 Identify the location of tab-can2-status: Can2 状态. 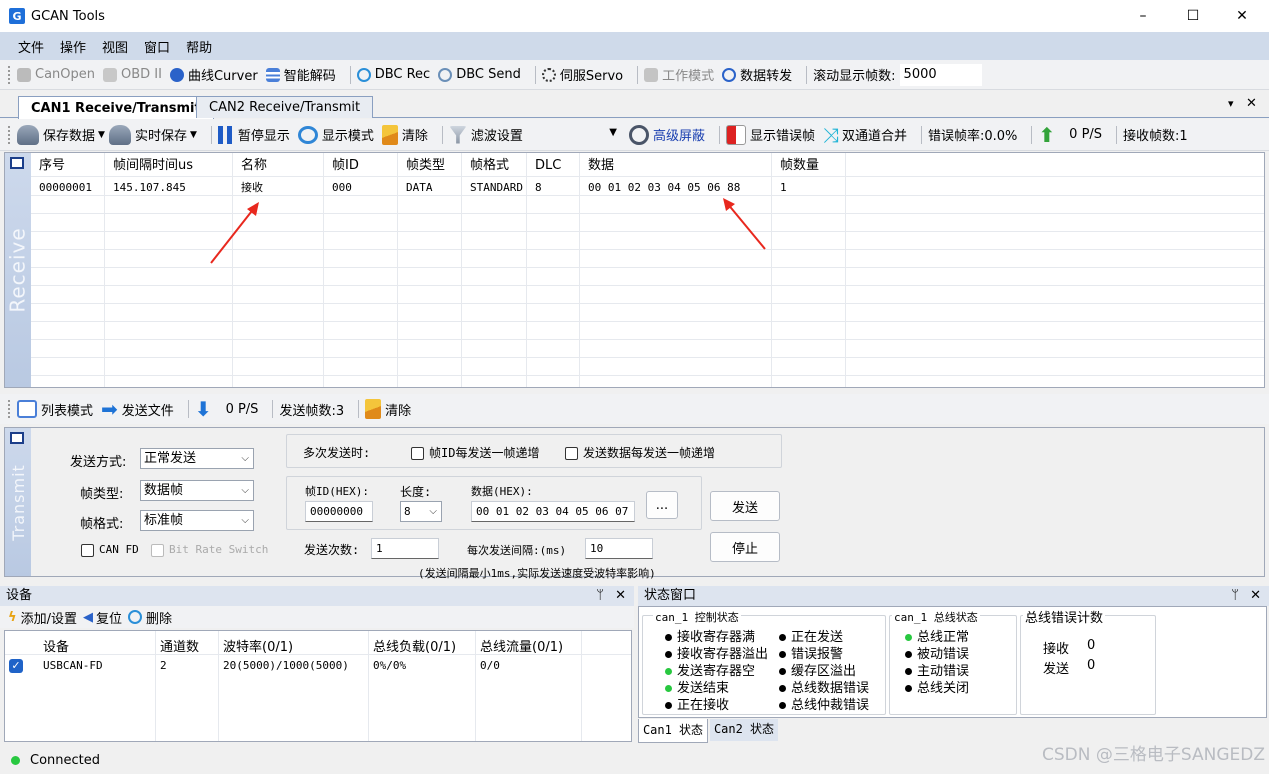
(744, 730).